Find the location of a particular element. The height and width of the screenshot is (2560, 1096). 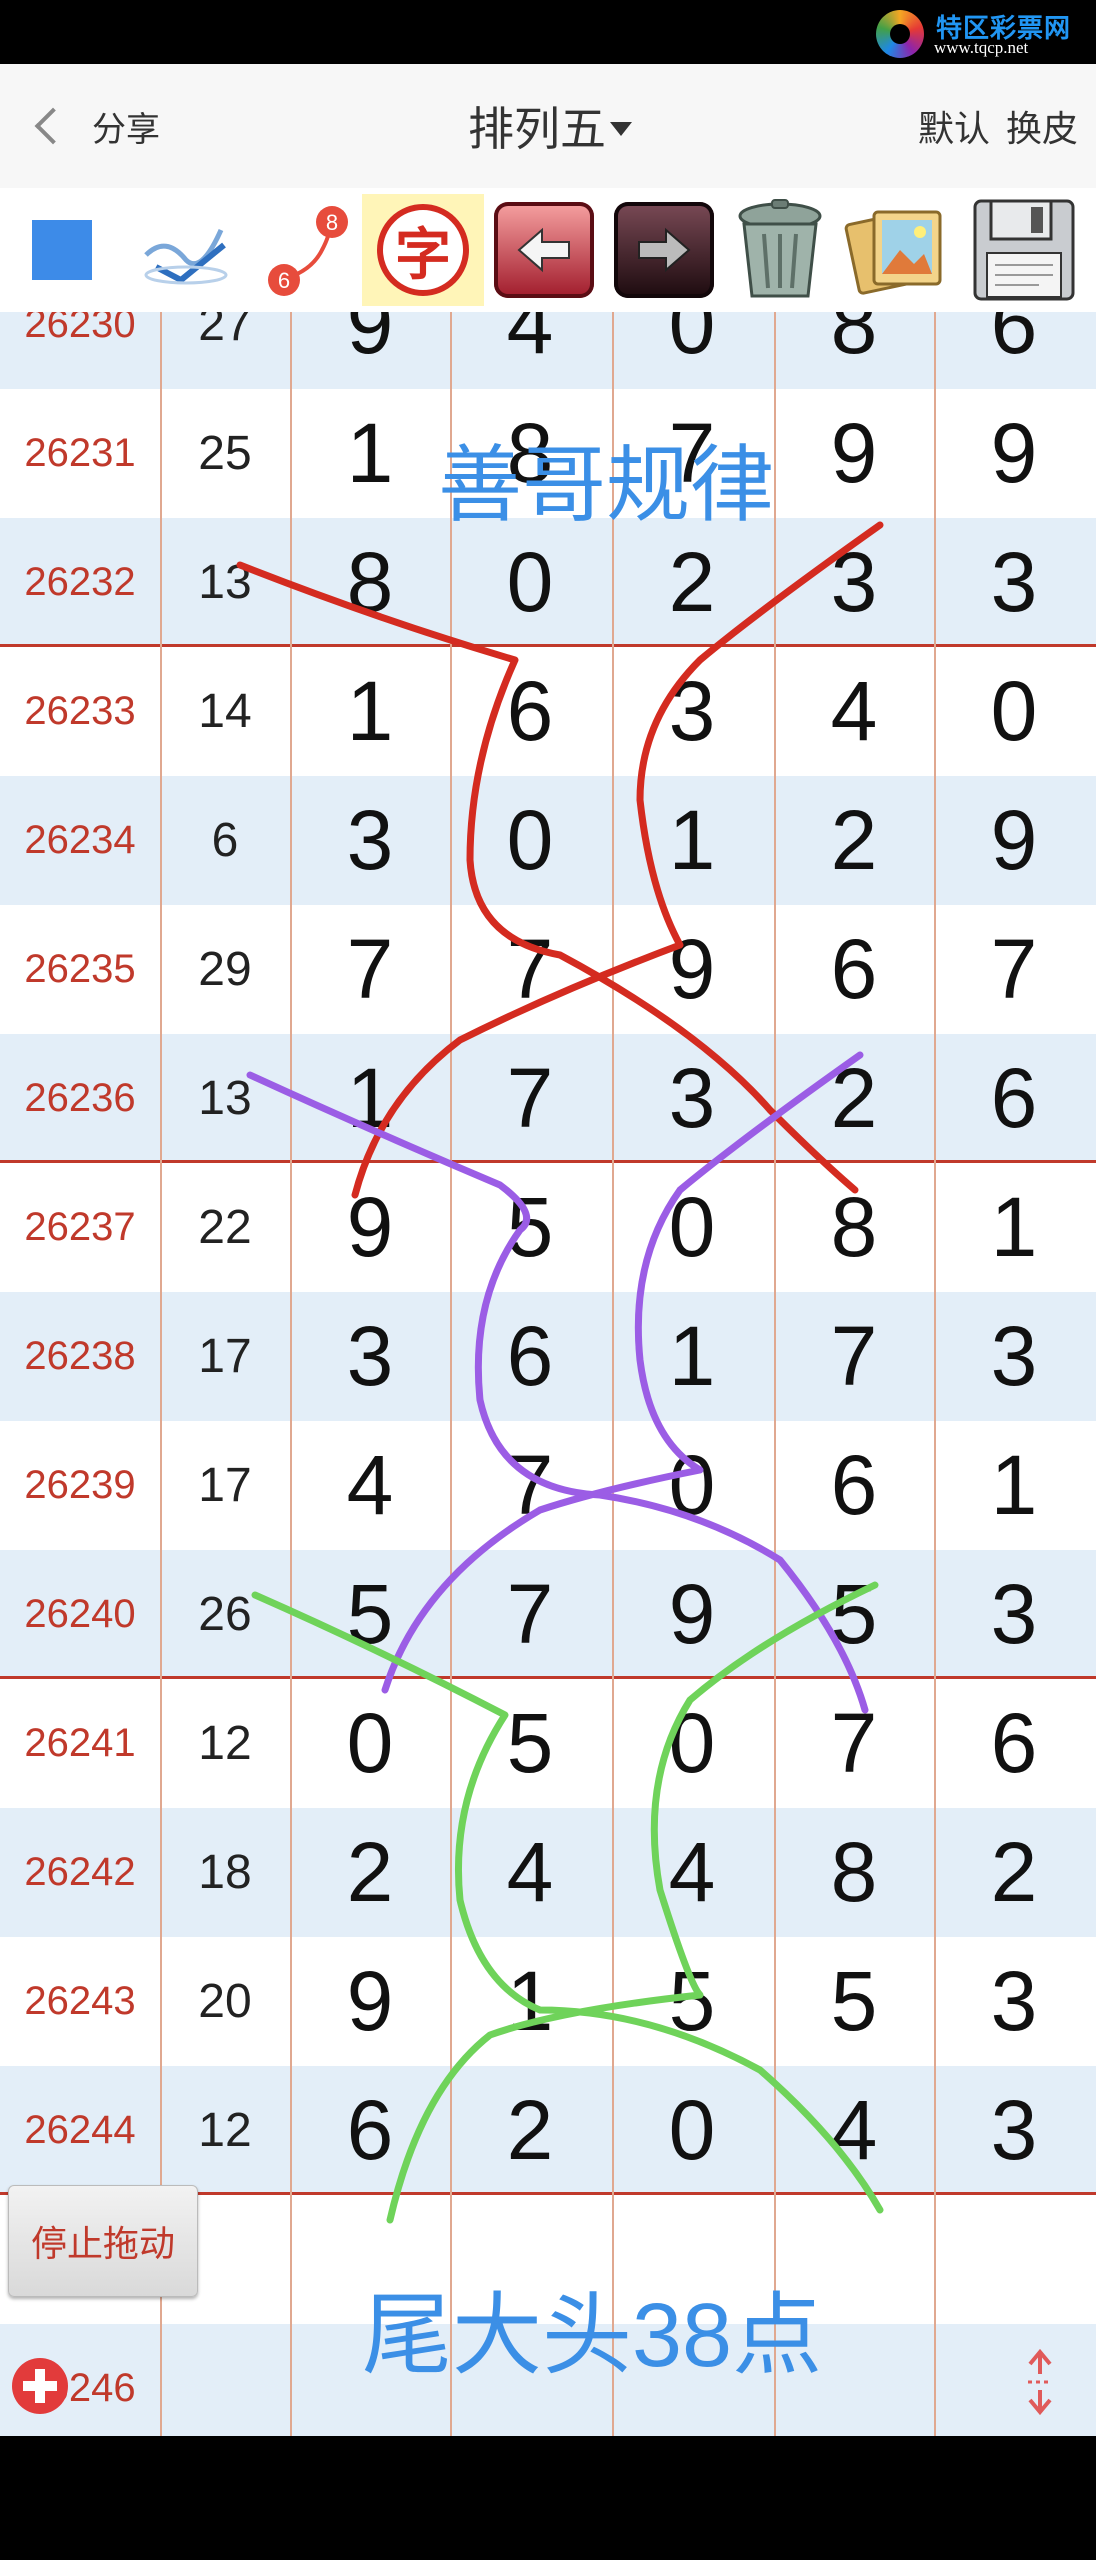

table-row: 26242 18 2 4 4 8 2 is located at coordinates (548, 1872).